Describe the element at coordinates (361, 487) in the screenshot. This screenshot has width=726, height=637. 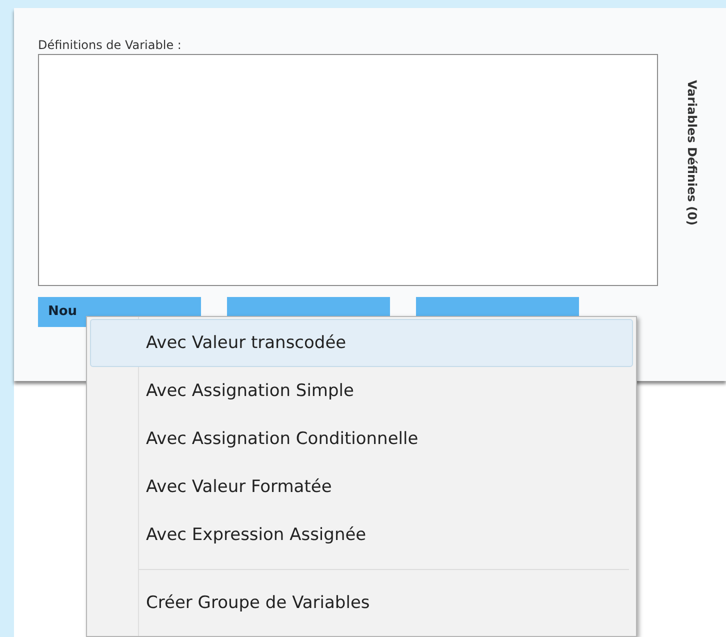
I see `menu-item: Avec Valeur Formatée` at that location.